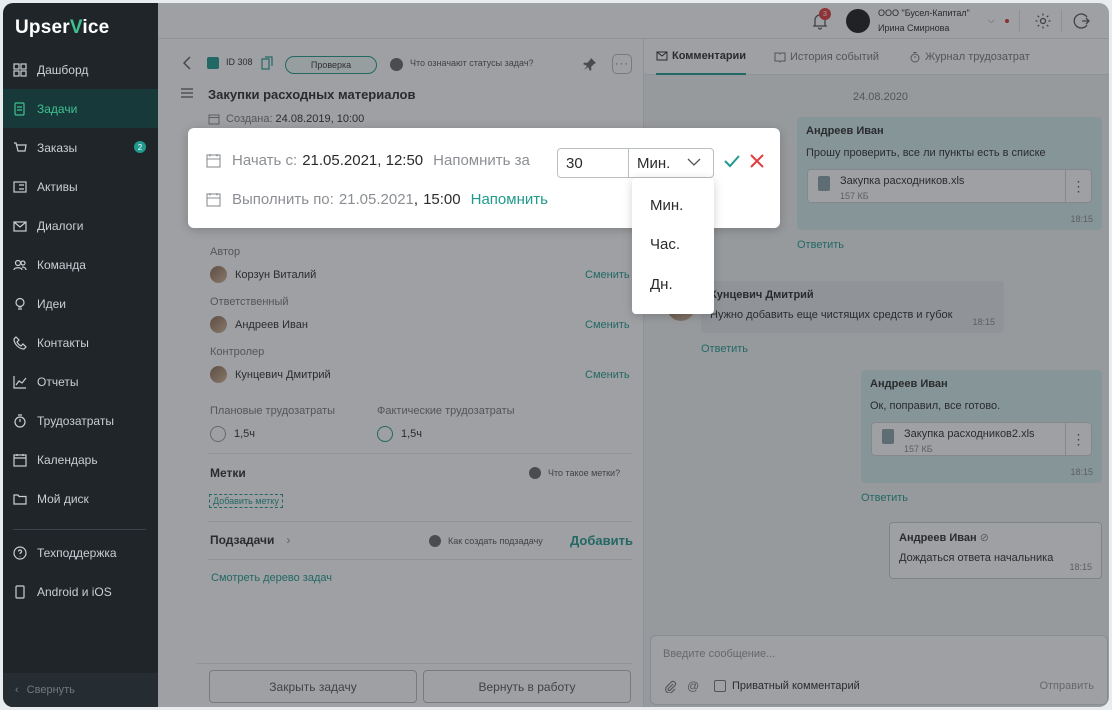 This screenshot has height=710, width=1112. Describe the element at coordinates (362, 160) in the screenshot. I see `start-date-value: 21.05.2021, 12:50` at that location.